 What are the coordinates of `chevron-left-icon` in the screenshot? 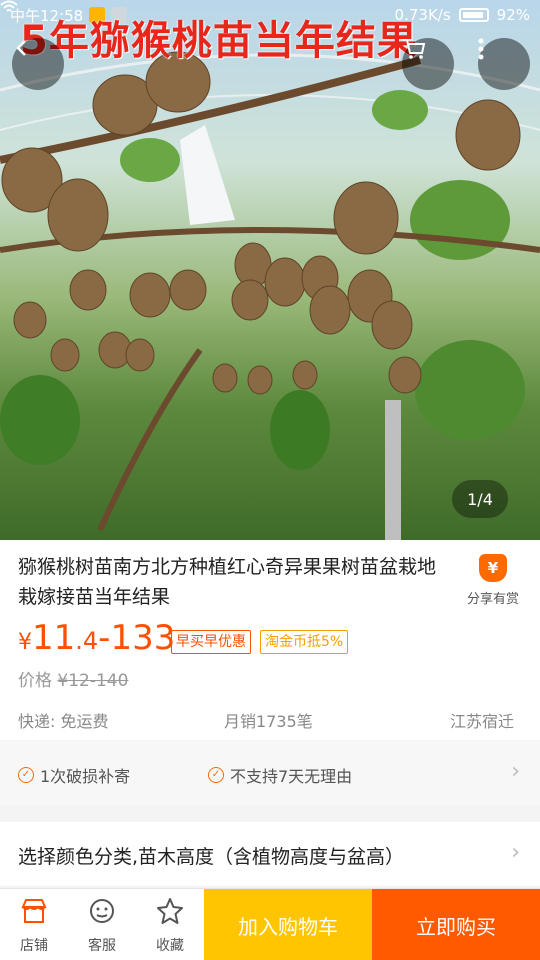 It's located at (21, 48).